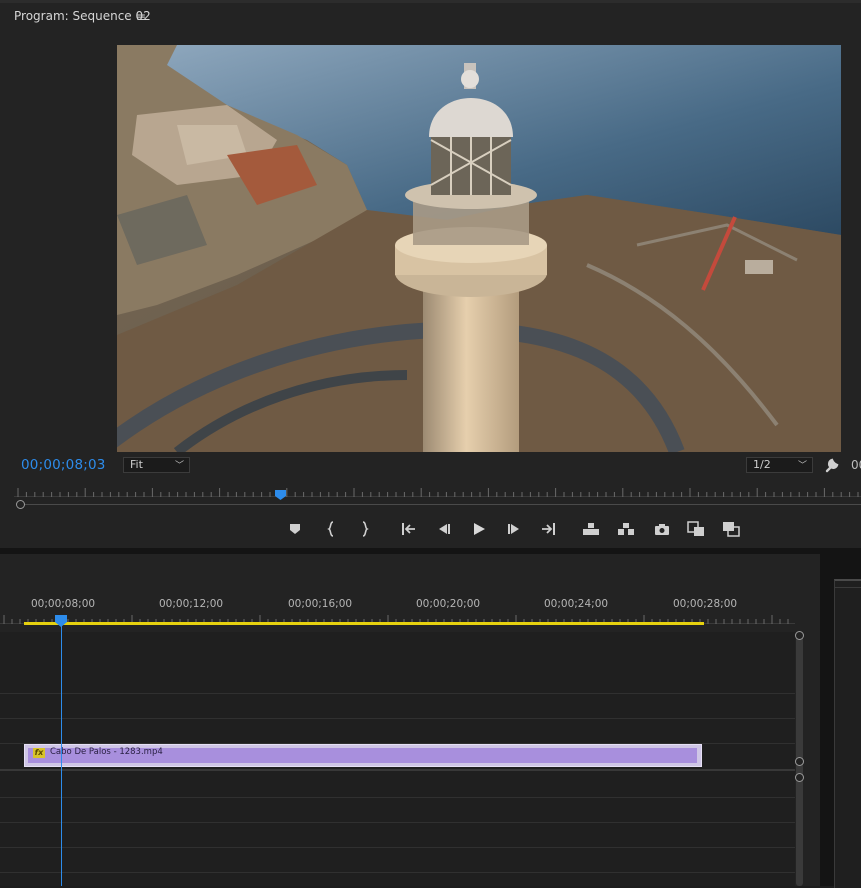 This screenshot has height=888, width=861. I want to click on ruler-label: 00;00;28;00, so click(705, 604).